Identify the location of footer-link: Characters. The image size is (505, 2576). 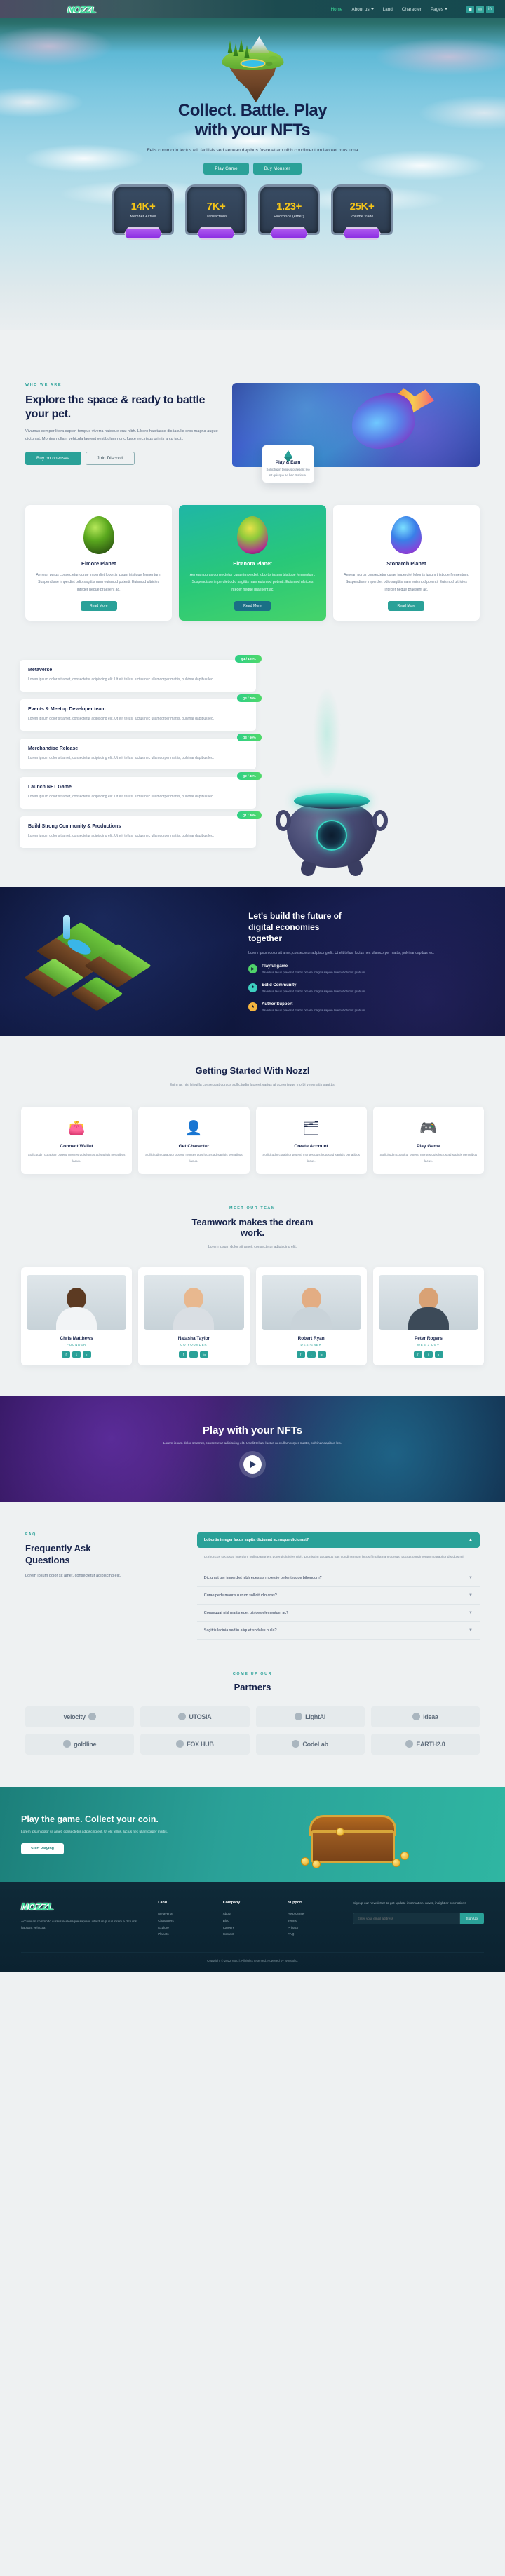
(185, 1920).